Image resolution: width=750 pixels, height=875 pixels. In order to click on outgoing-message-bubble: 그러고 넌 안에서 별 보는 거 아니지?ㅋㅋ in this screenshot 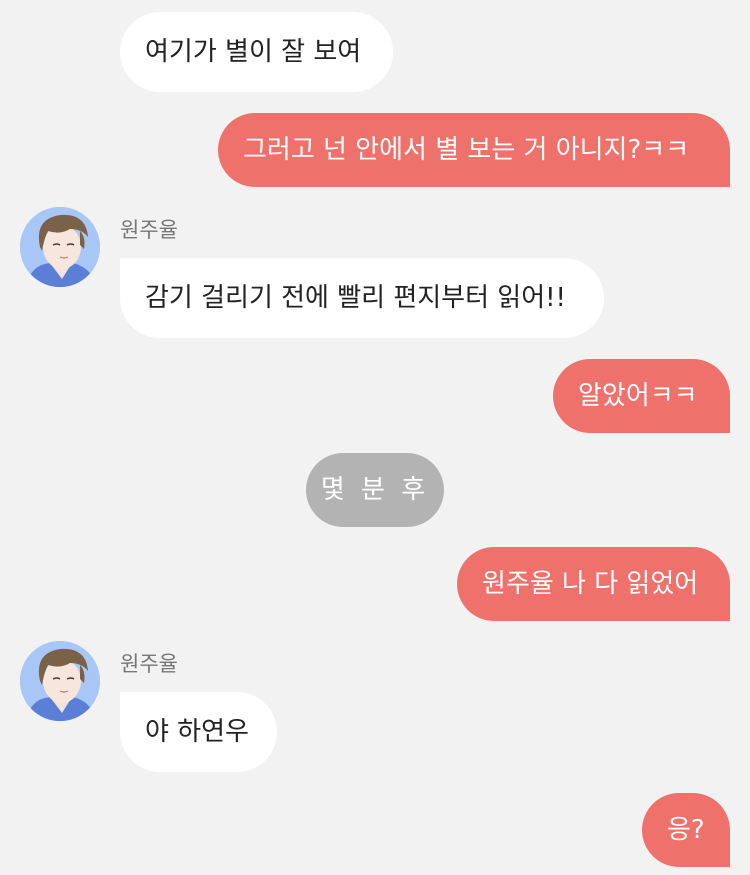, I will do `click(474, 150)`.